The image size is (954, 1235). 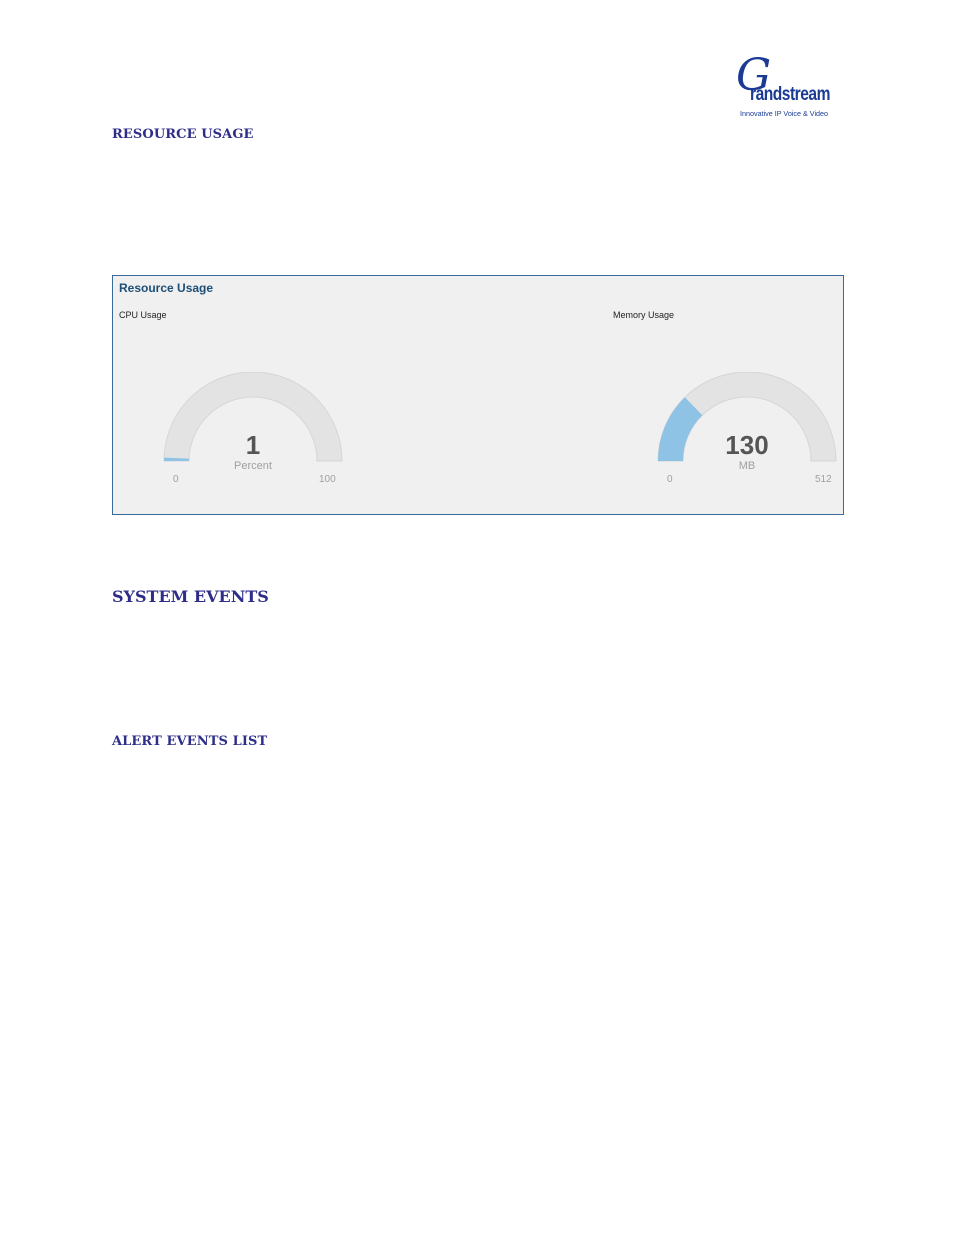 What do you see at coordinates (143, 315) in the screenshot?
I see `cpu-usage-label: CPU Usage` at bounding box center [143, 315].